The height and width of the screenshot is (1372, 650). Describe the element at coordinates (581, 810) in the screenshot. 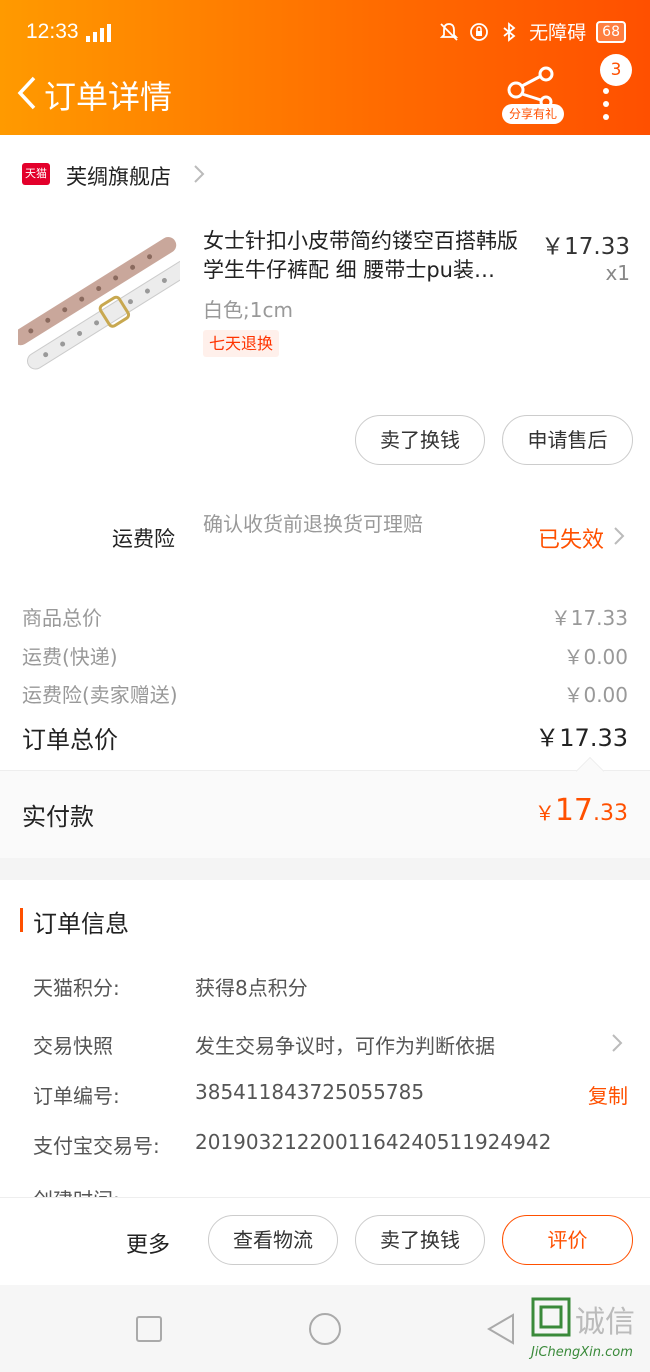

I see `actual-payment-value: ￥17.33` at that location.